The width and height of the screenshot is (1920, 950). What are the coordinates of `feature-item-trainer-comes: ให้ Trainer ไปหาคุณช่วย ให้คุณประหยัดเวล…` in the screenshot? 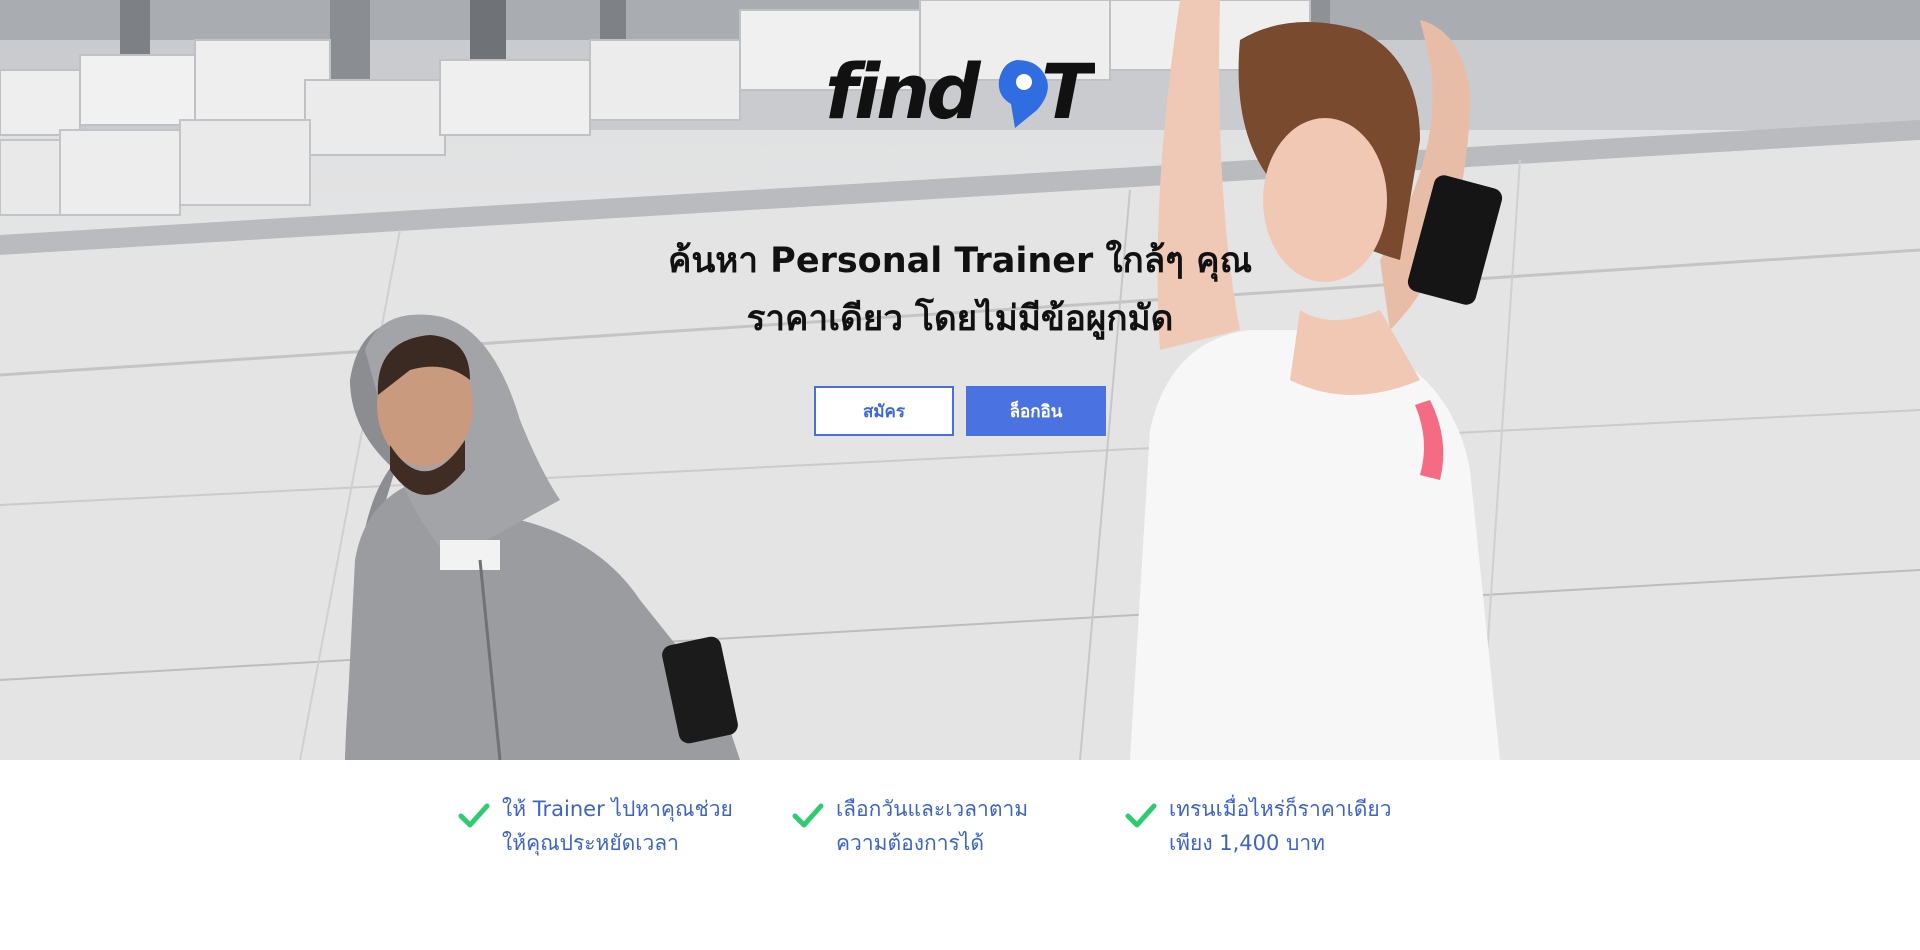 It's located at (595, 826).